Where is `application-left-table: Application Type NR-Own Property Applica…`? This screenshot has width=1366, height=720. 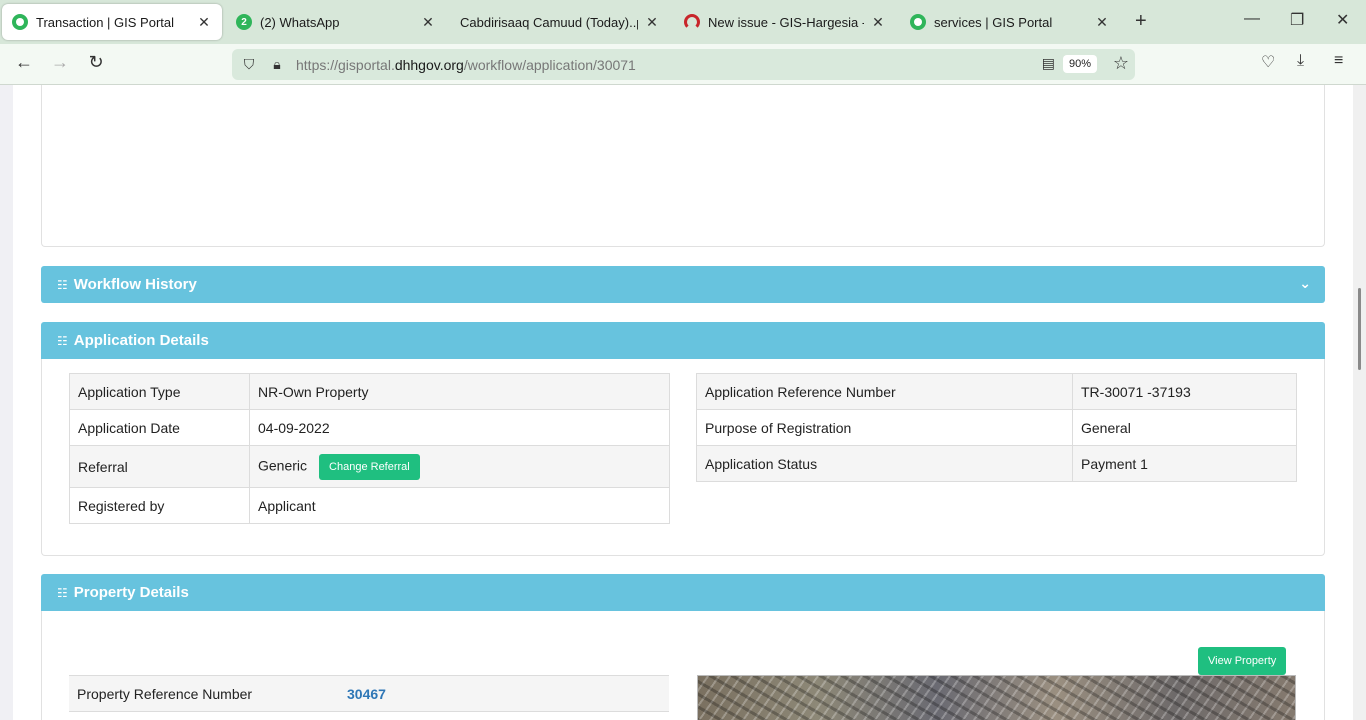 application-left-table: Application Type NR-Own Property Applica… is located at coordinates (369, 448).